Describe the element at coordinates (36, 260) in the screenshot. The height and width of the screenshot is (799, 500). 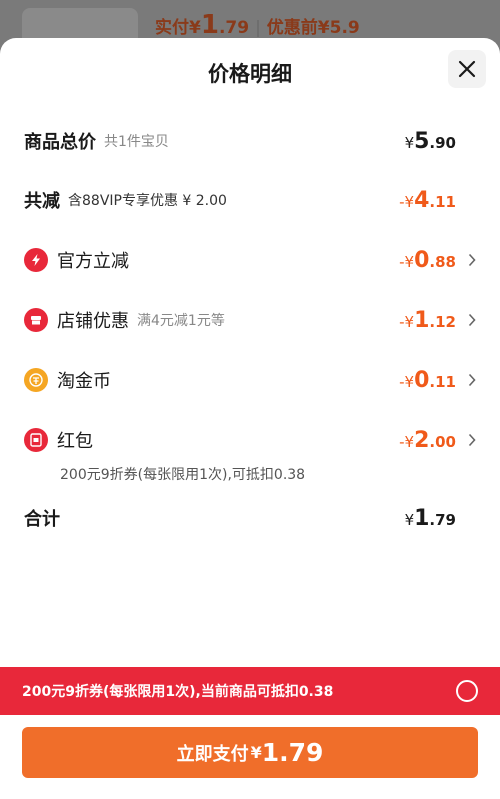
I see `lightning-icon` at that location.